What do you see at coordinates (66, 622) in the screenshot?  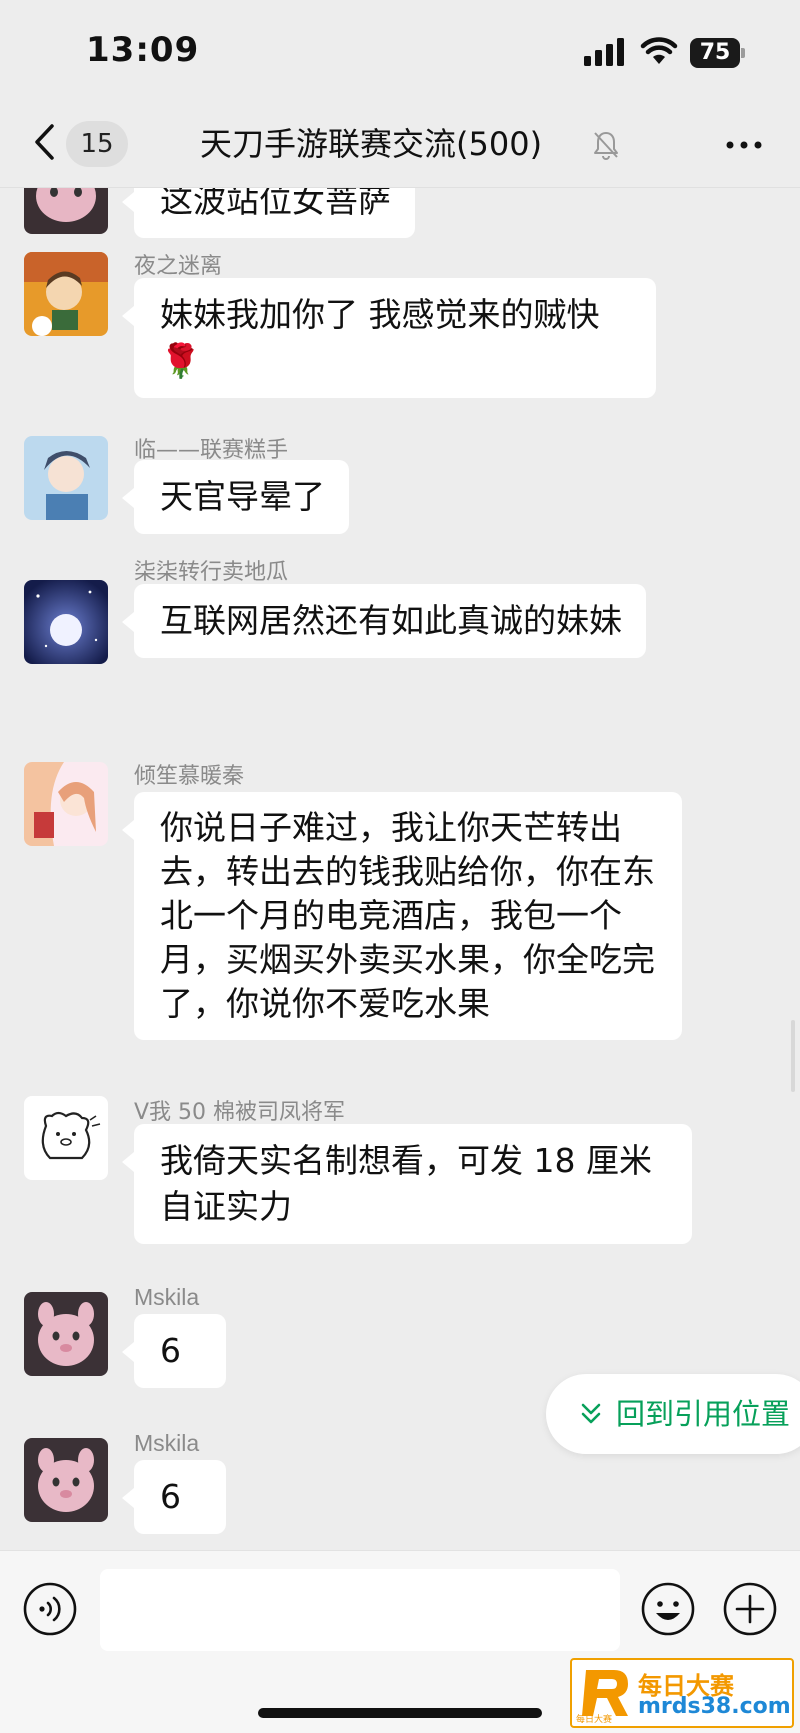 I see `avatar-qiqi` at bounding box center [66, 622].